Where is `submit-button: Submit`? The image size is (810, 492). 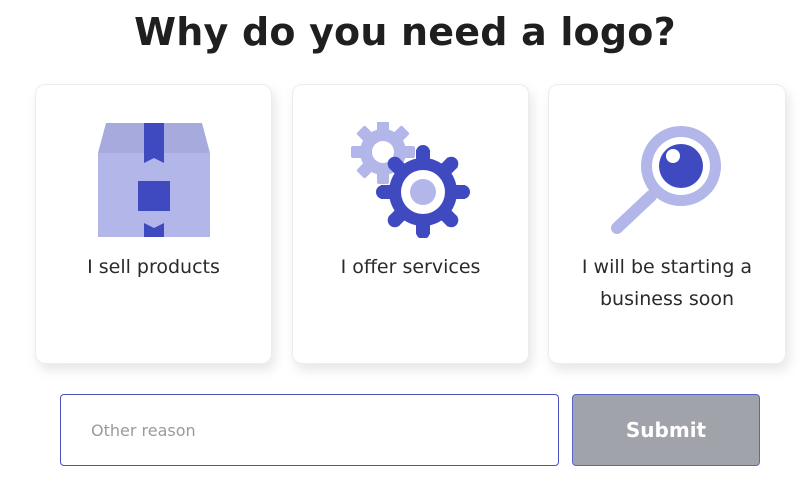 submit-button: Submit is located at coordinates (666, 430).